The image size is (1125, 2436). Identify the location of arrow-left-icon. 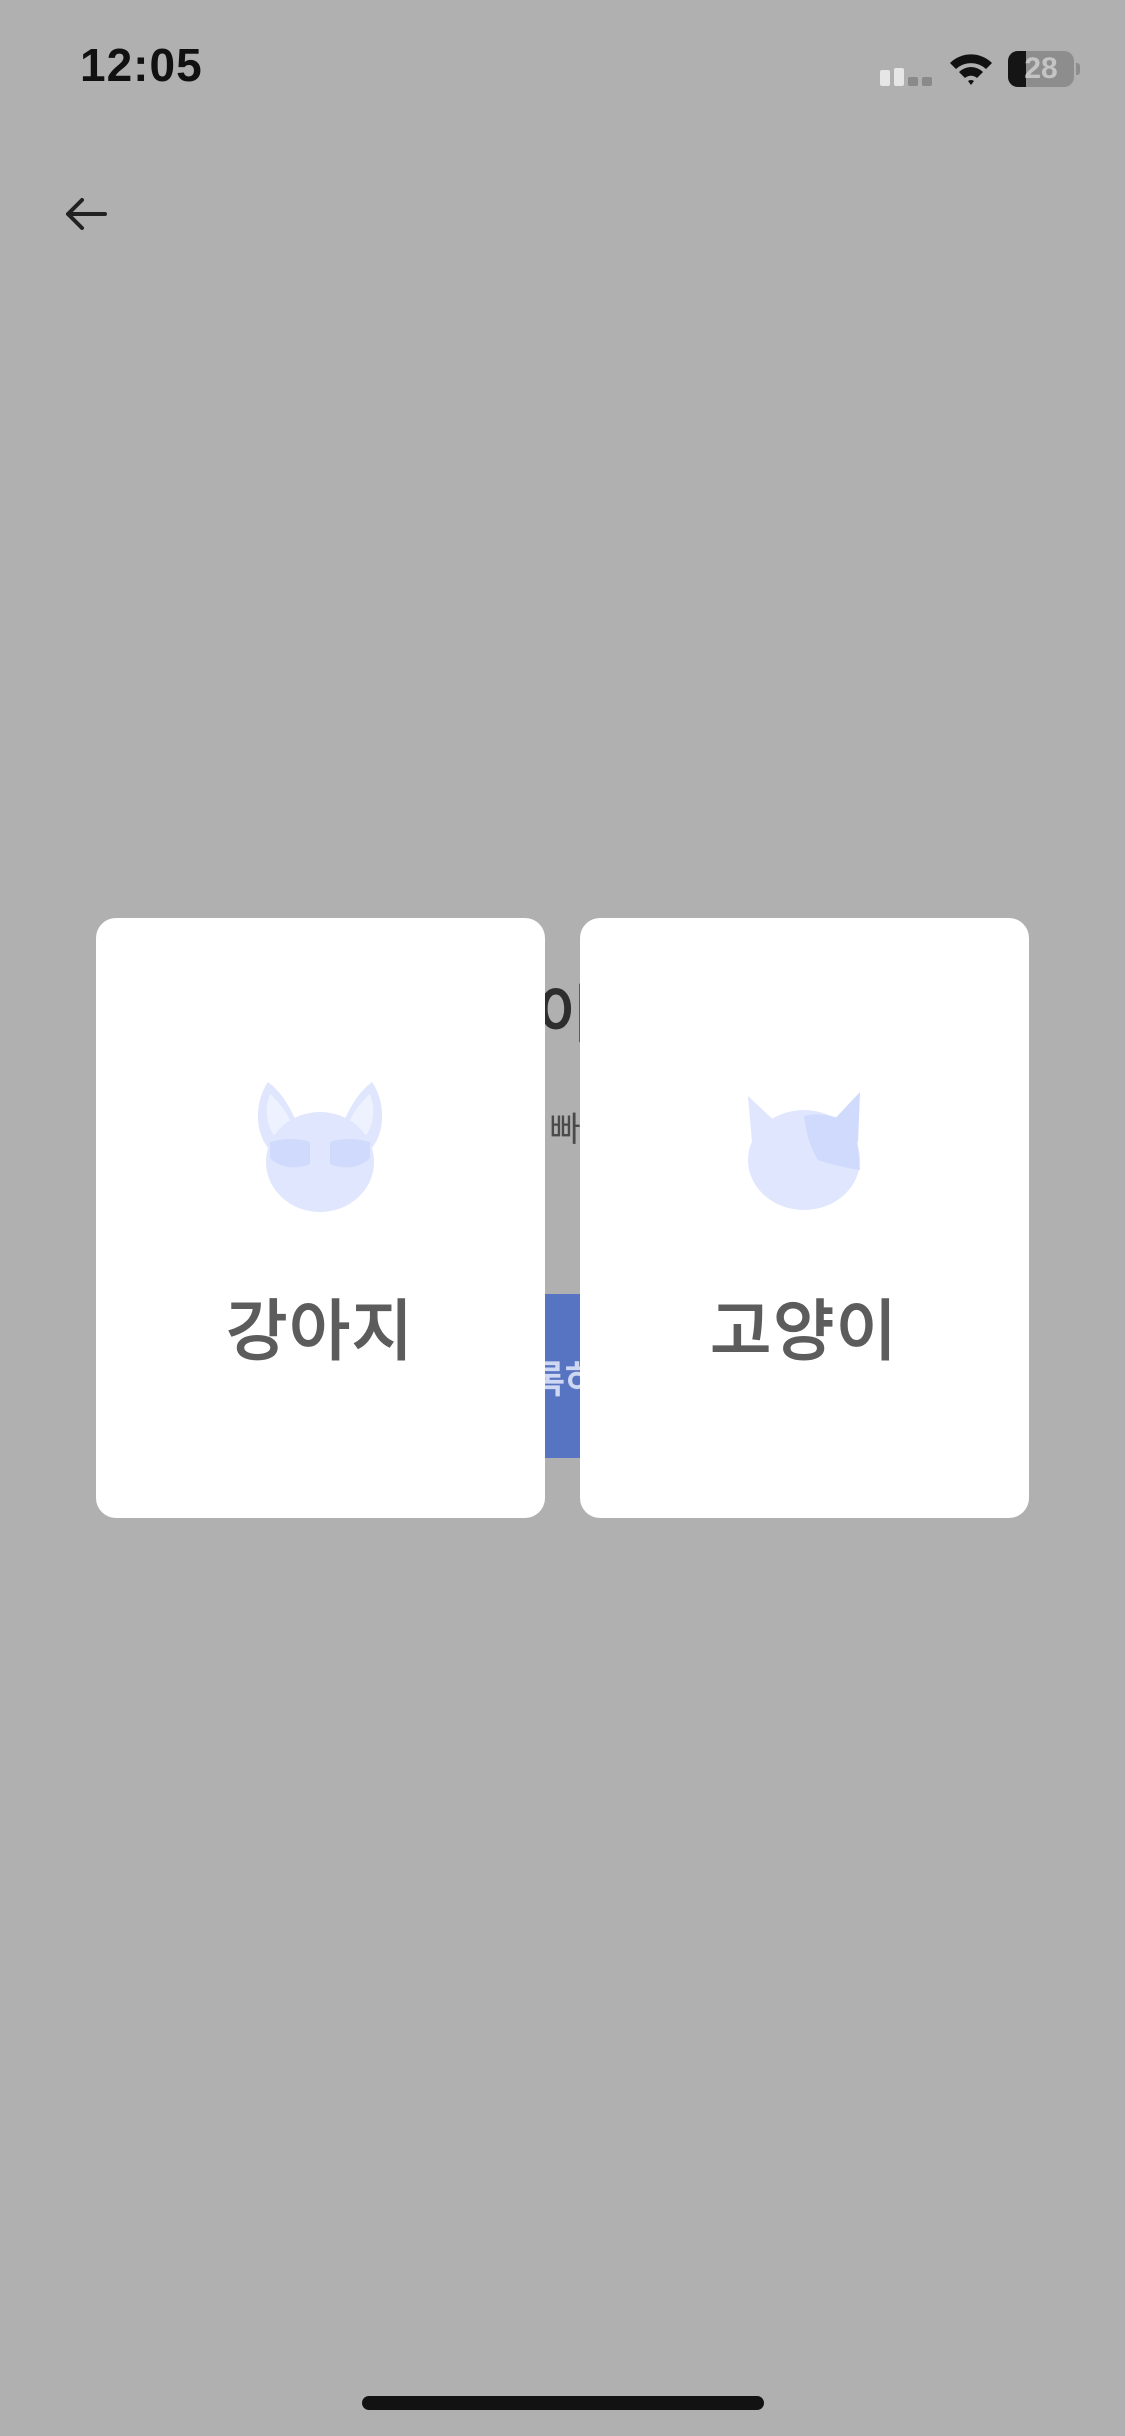
(86, 214).